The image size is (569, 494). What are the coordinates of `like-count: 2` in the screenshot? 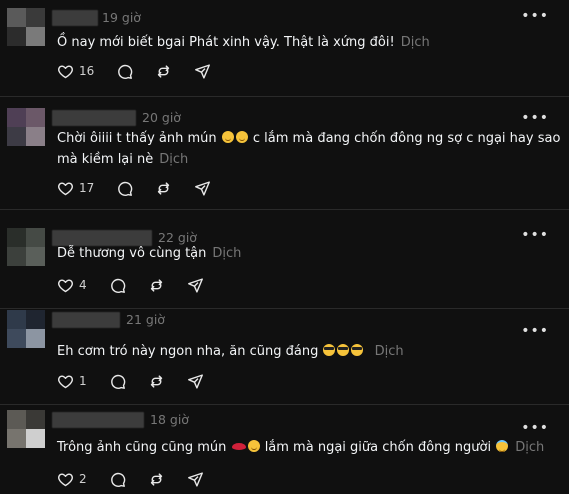 It's located at (83, 479).